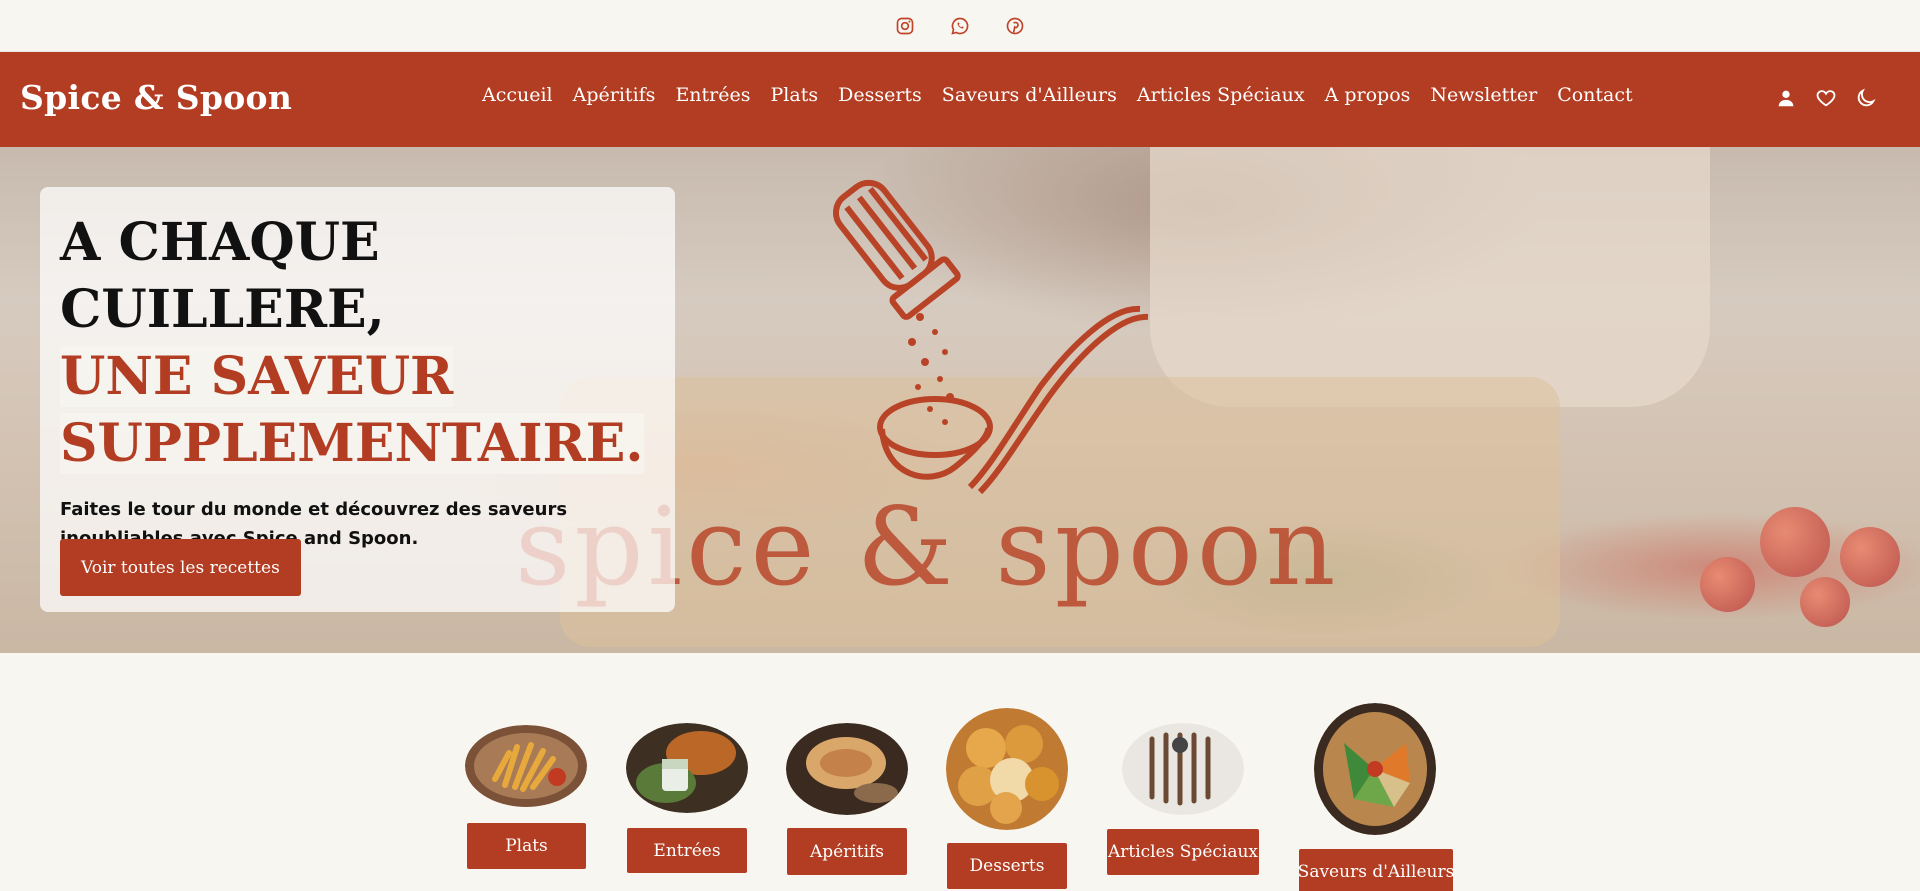 The image size is (1920, 891). What do you see at coordinates (1183, 852) in the screenshot?
I see `category-button-articles-speciaux: Articles Spéciaux` at bounding box center [1183, 852].